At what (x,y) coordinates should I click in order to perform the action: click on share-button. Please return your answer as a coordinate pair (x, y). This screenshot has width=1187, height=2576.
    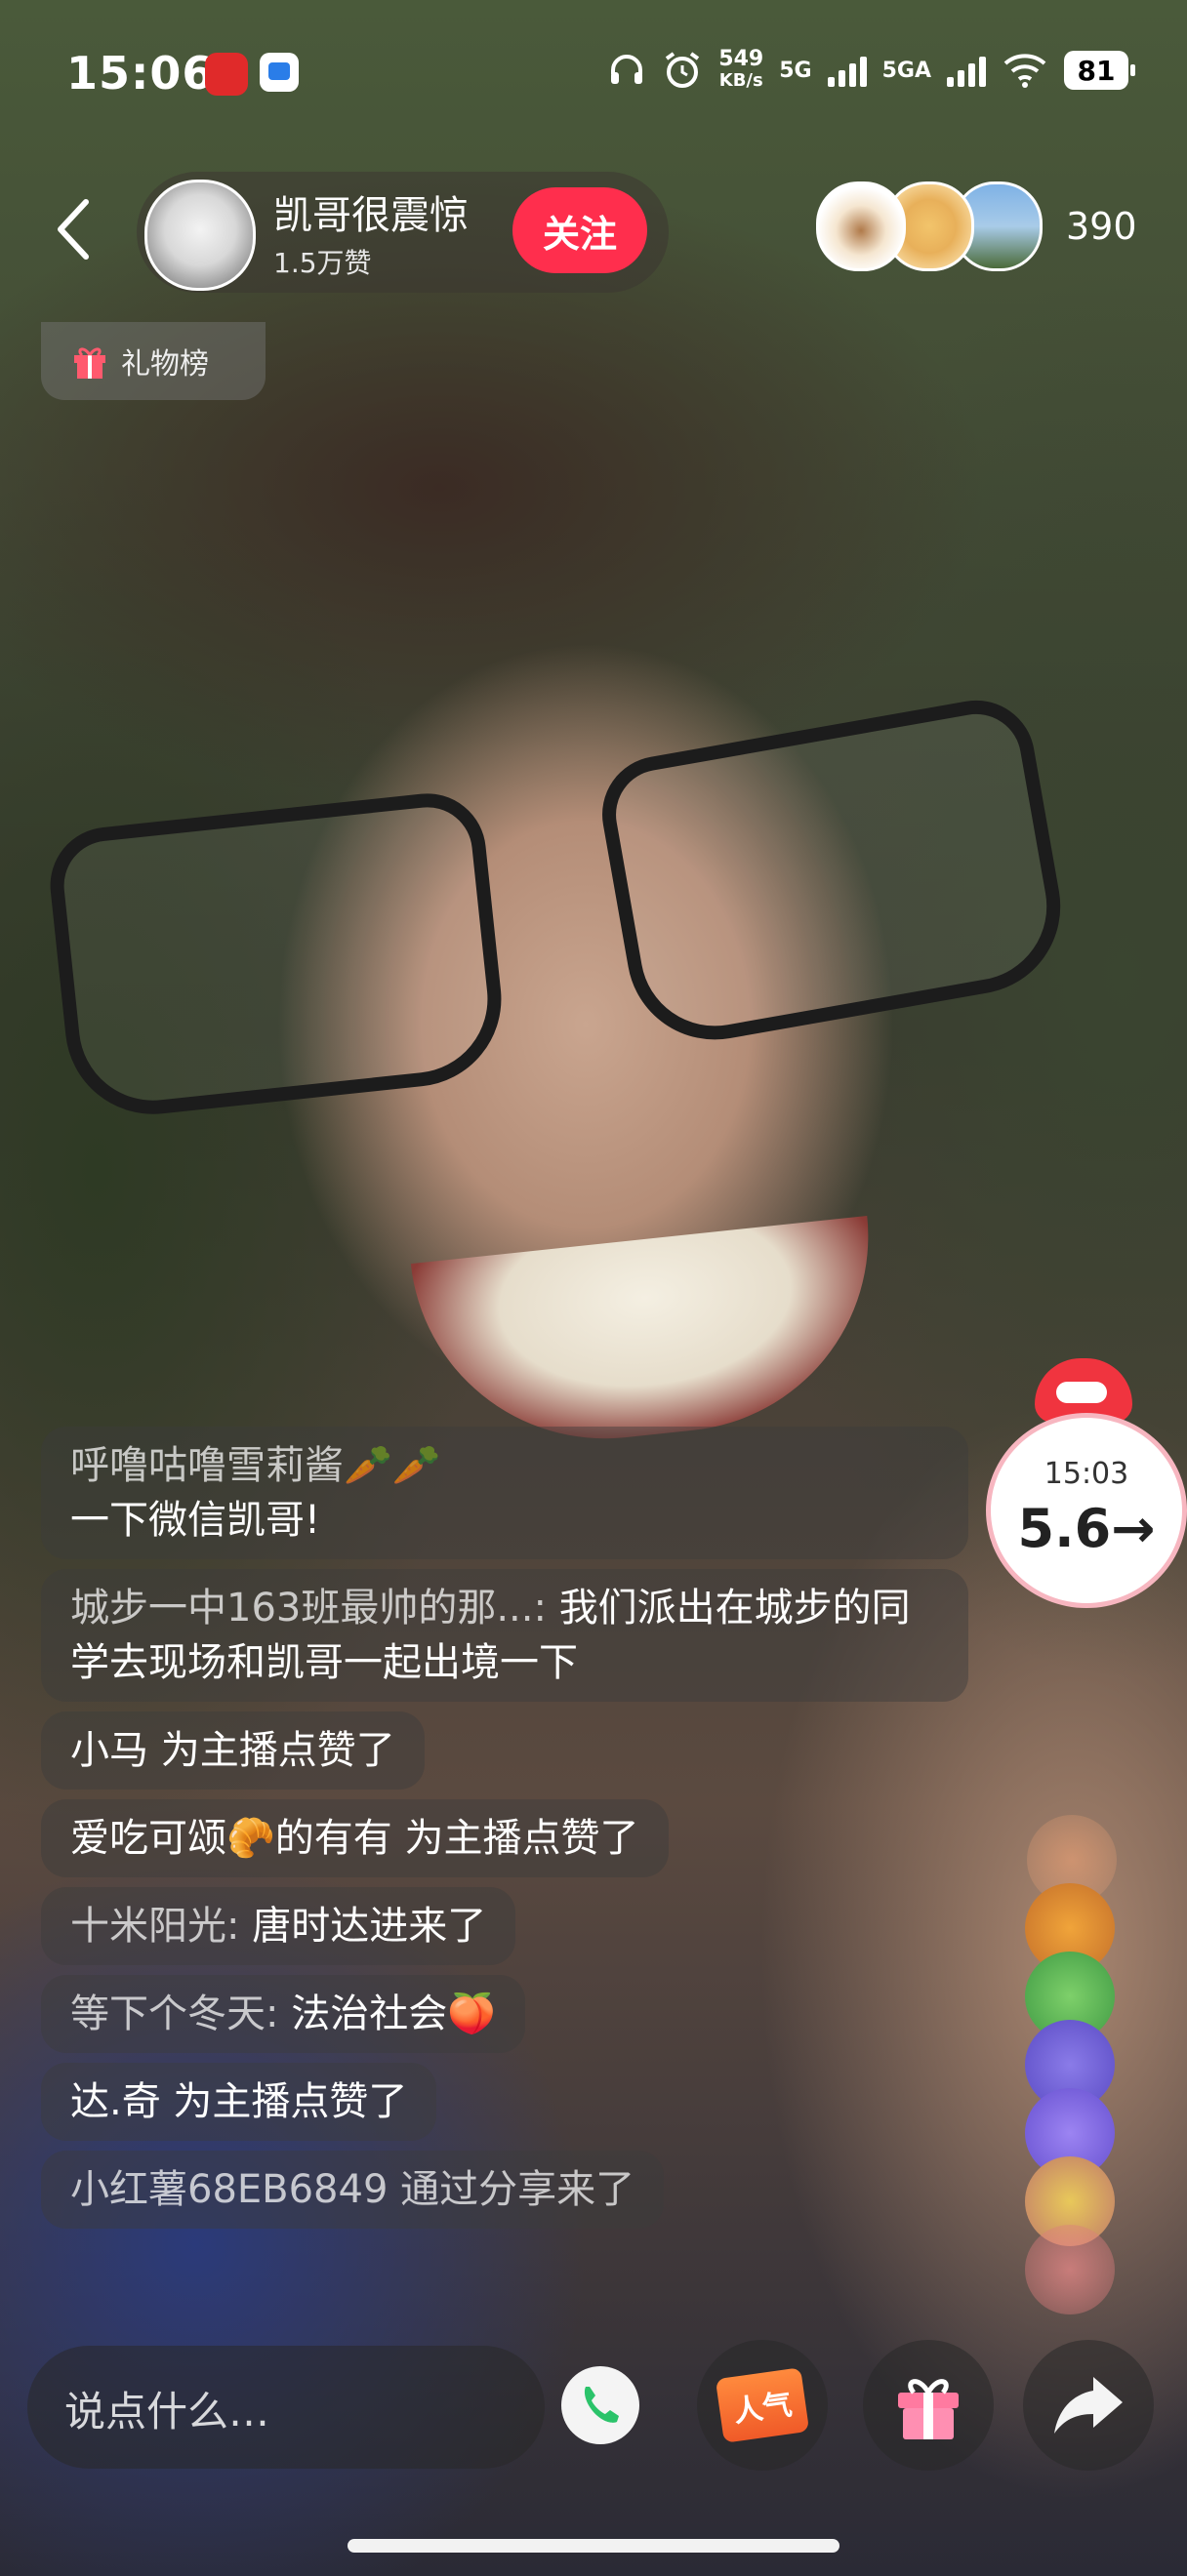
    Looking at the image, I should click on (1088, 2405).